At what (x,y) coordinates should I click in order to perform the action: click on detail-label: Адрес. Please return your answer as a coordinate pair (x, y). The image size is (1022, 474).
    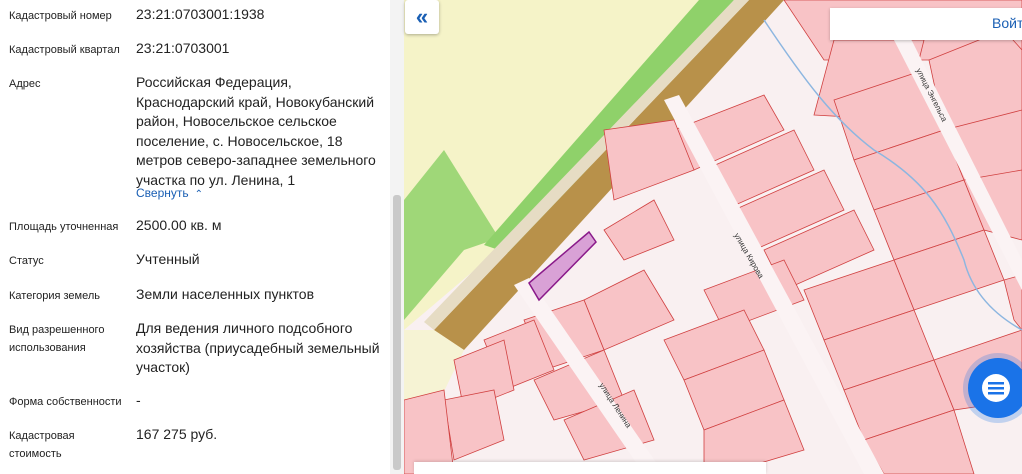
    Looking at the image, I should click on (25, 84).